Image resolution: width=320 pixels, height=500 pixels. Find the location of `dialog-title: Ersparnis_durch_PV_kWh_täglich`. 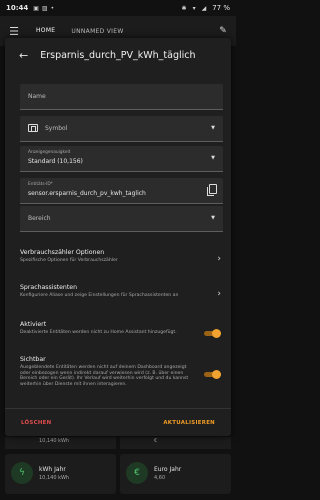

dialog-title: Ersparnis_durch_PV_kWh_täglich is located at coordinates (118, 55).